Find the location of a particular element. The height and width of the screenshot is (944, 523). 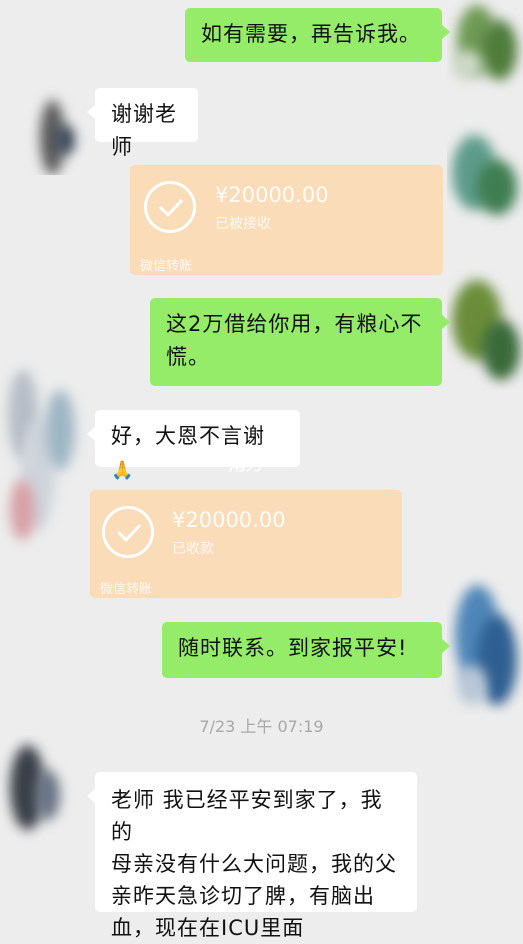

message-text: 亲昨天急诊切了脾，有脑出 is located at coordinates (243, 896).